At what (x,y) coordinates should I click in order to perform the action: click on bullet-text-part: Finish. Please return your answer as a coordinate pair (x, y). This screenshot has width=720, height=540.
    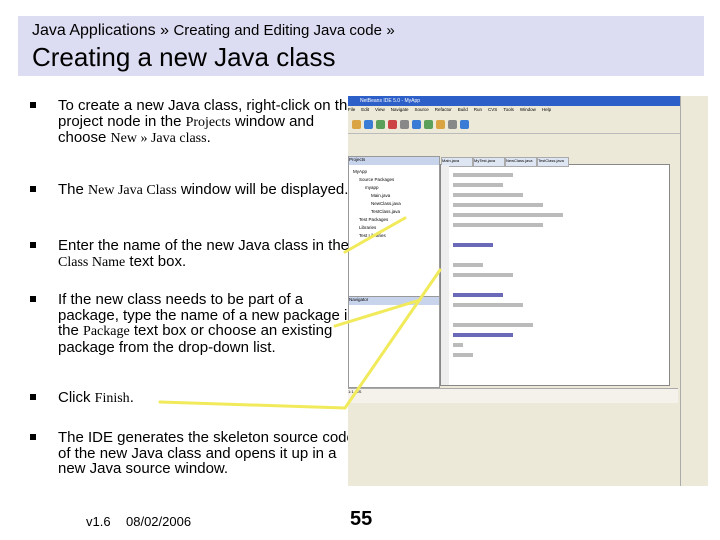
    Looking at the image, I should click on (112, 398).